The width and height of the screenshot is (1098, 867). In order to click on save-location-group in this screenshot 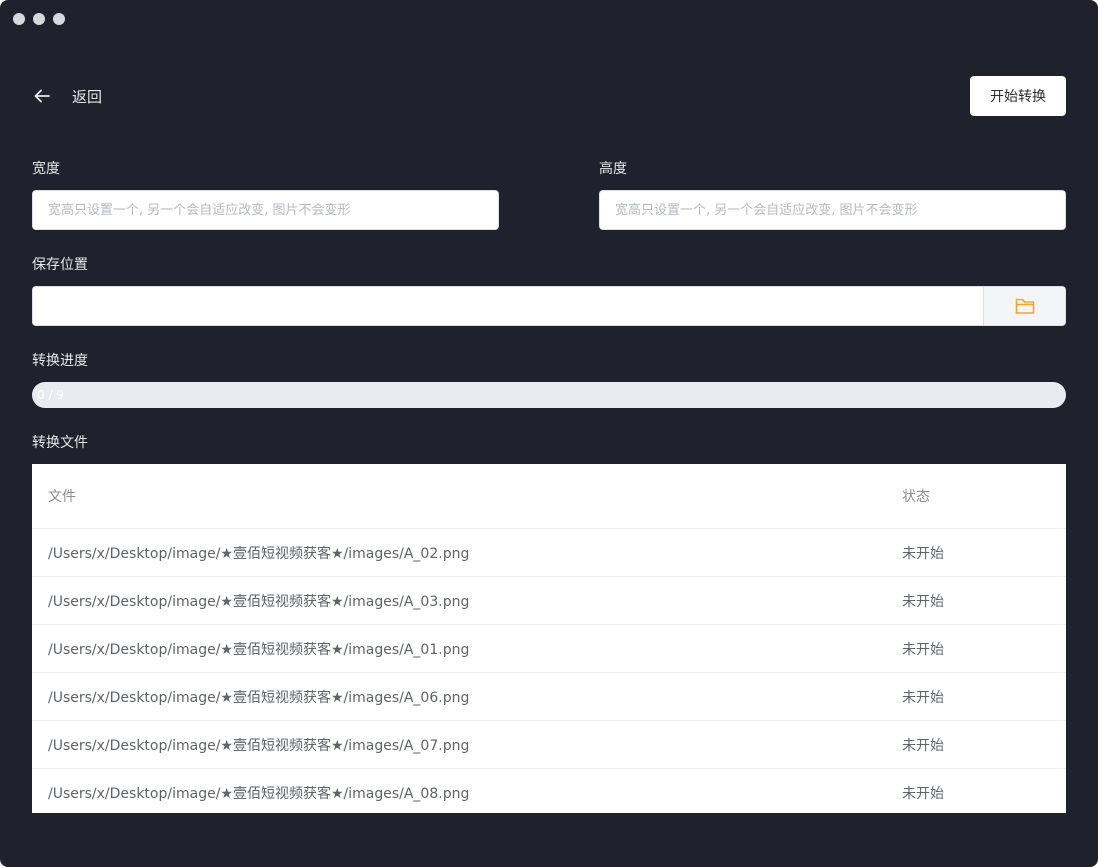, I will do `click(549, 306)`.